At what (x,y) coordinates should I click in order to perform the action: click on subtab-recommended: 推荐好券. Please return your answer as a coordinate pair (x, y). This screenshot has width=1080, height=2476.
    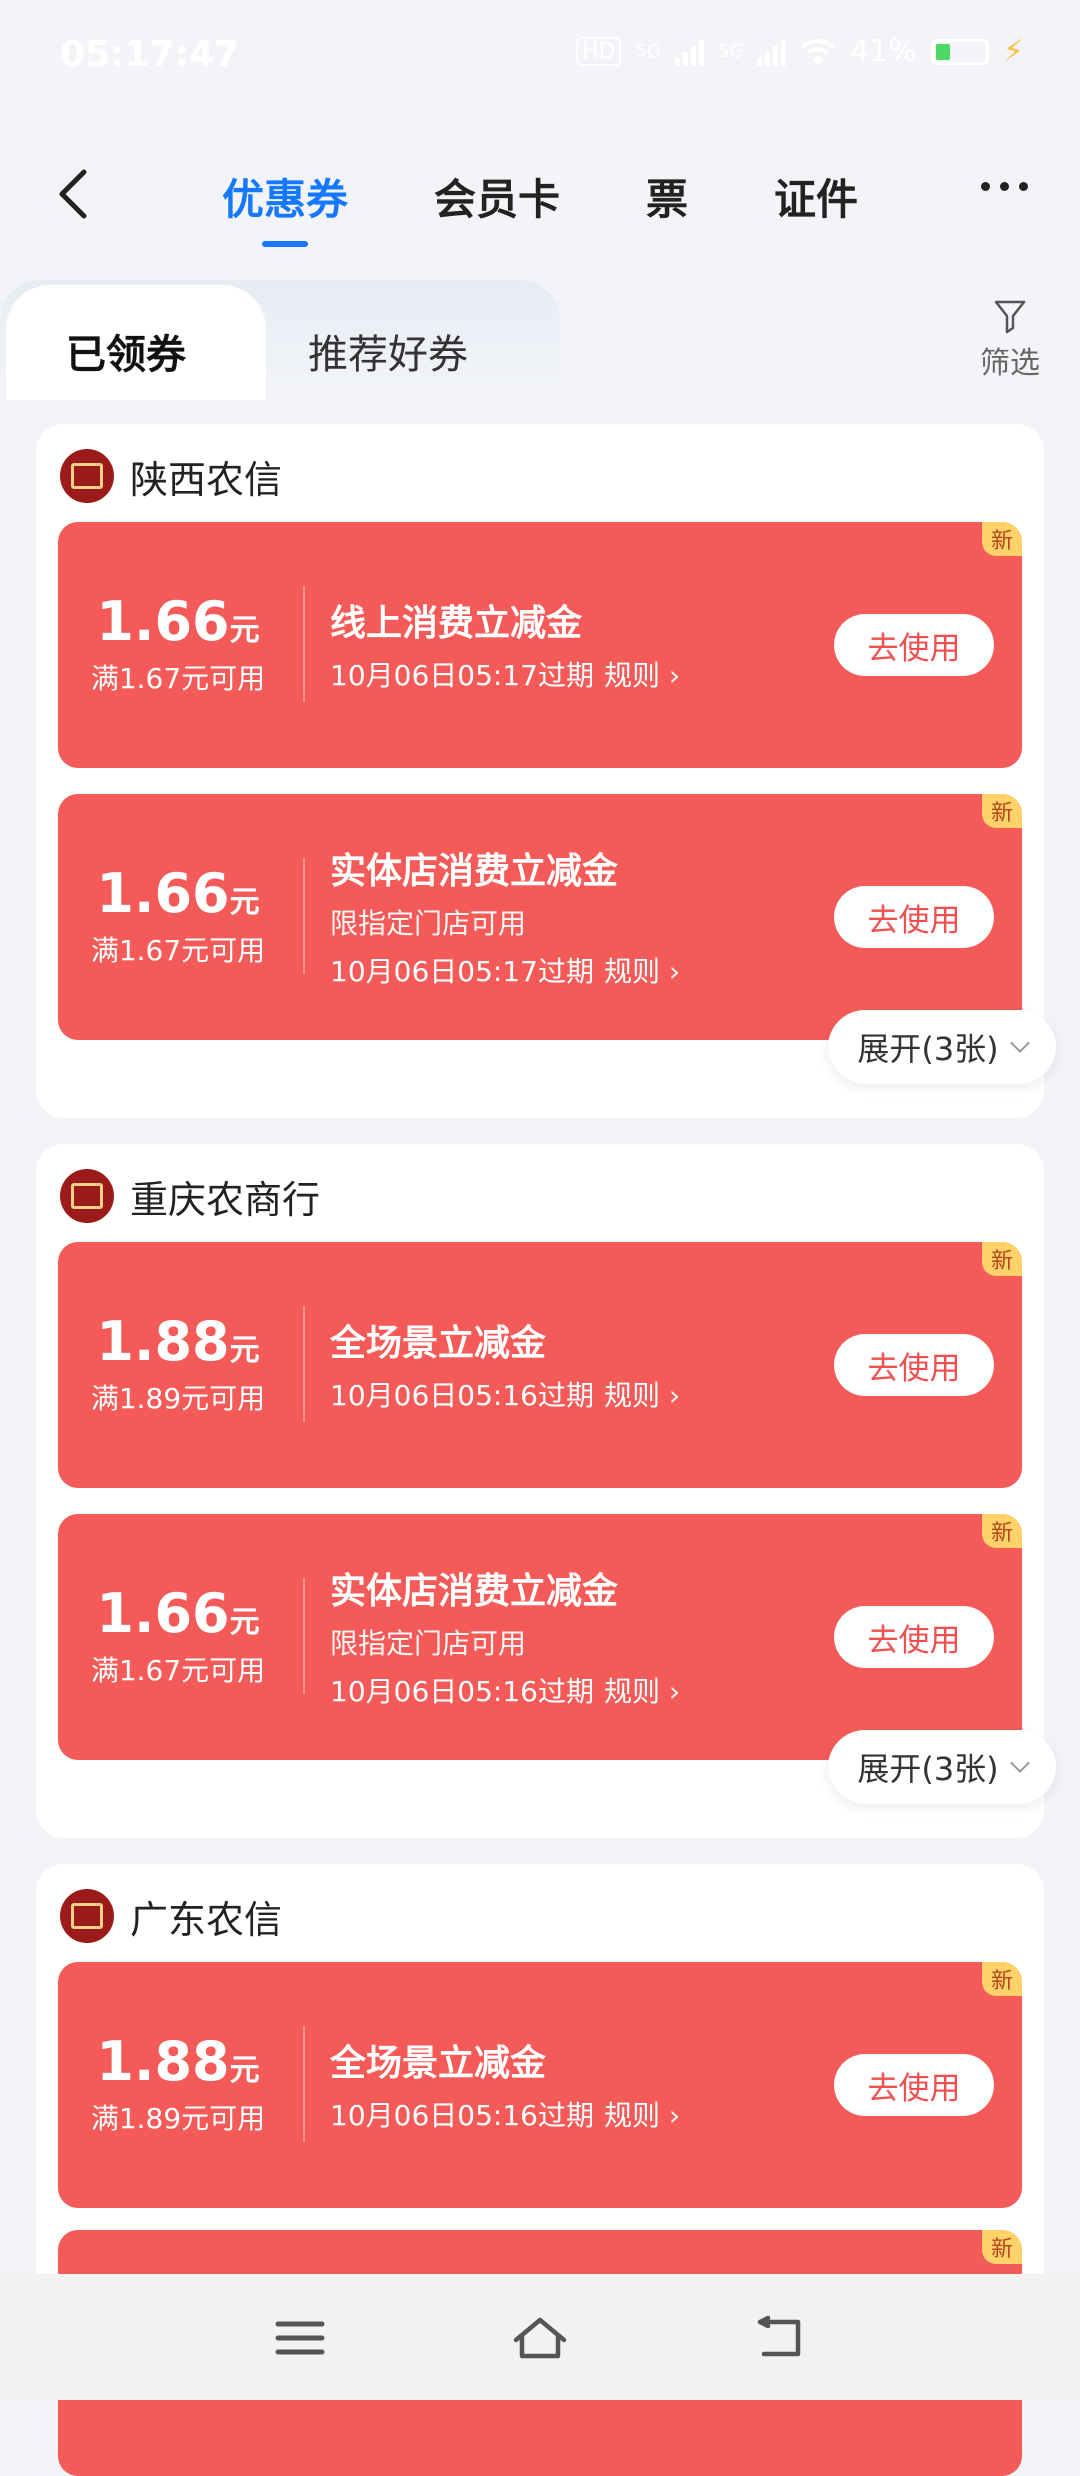
    Looking at the image, I should click on (388, 351).